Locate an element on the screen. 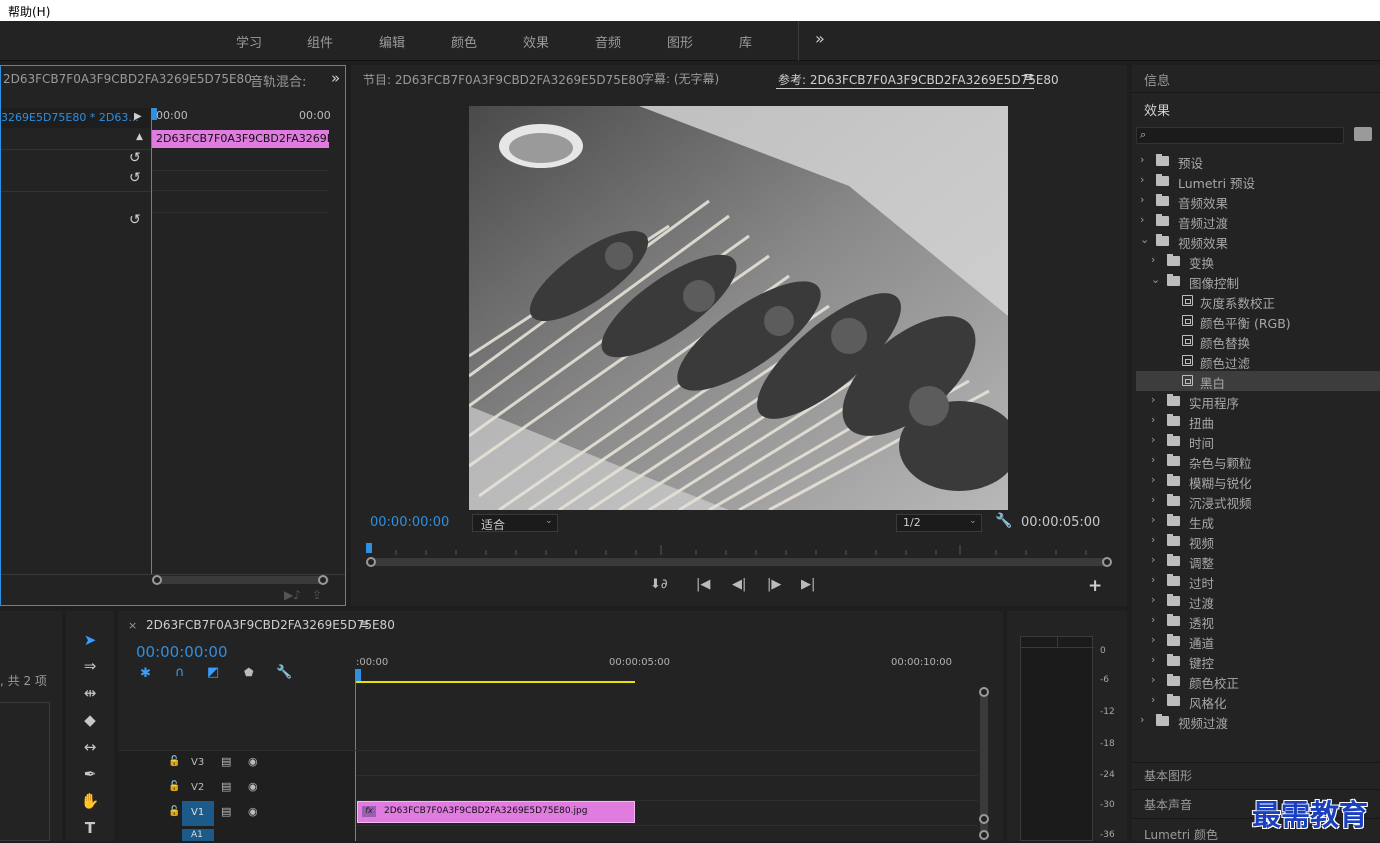  effects-tree-item: › 变换 is located at coordinates (1258, 261).